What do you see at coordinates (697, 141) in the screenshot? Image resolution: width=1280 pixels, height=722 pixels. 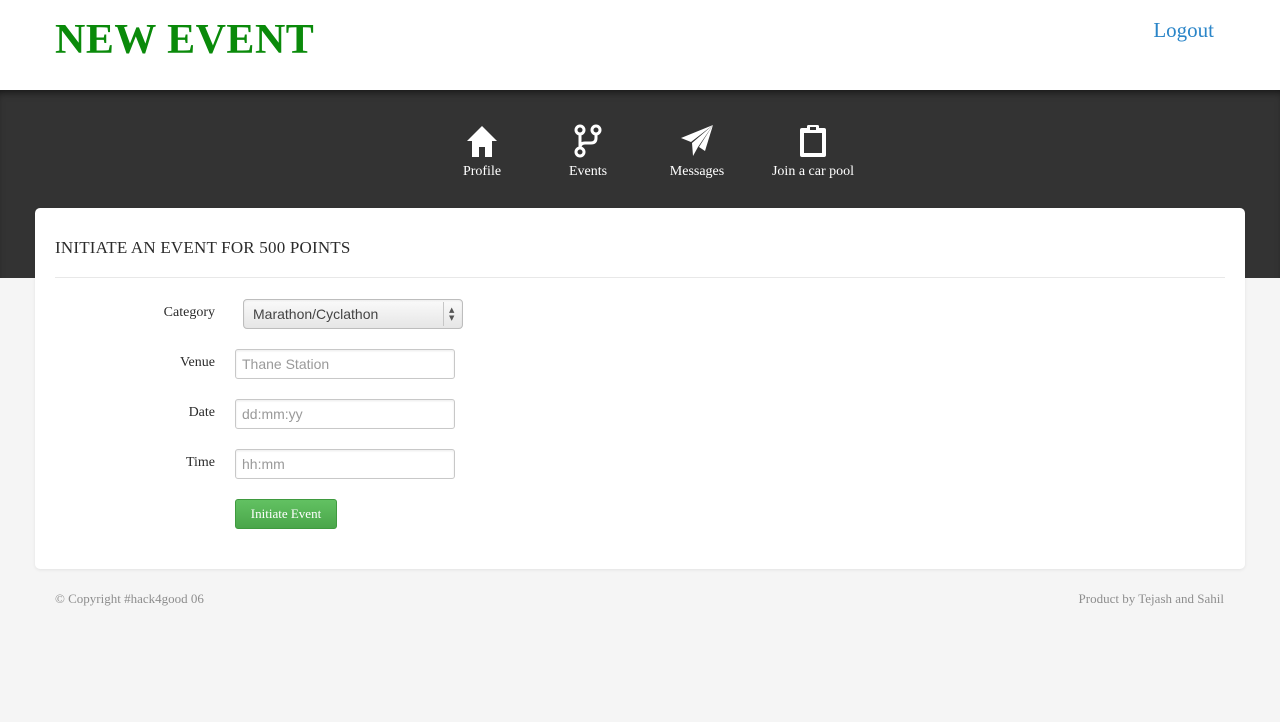 I see `paper-plane-icon` at bounding box center [697, 141].